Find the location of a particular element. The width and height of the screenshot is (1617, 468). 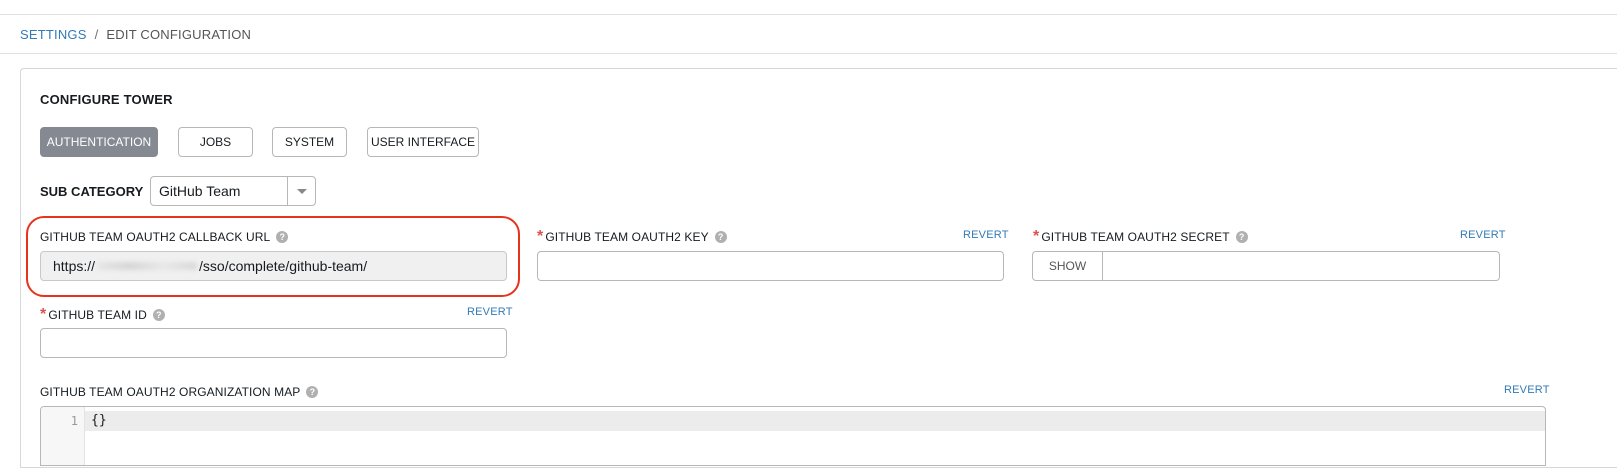

top-bar is located at coordinates (808, 7).